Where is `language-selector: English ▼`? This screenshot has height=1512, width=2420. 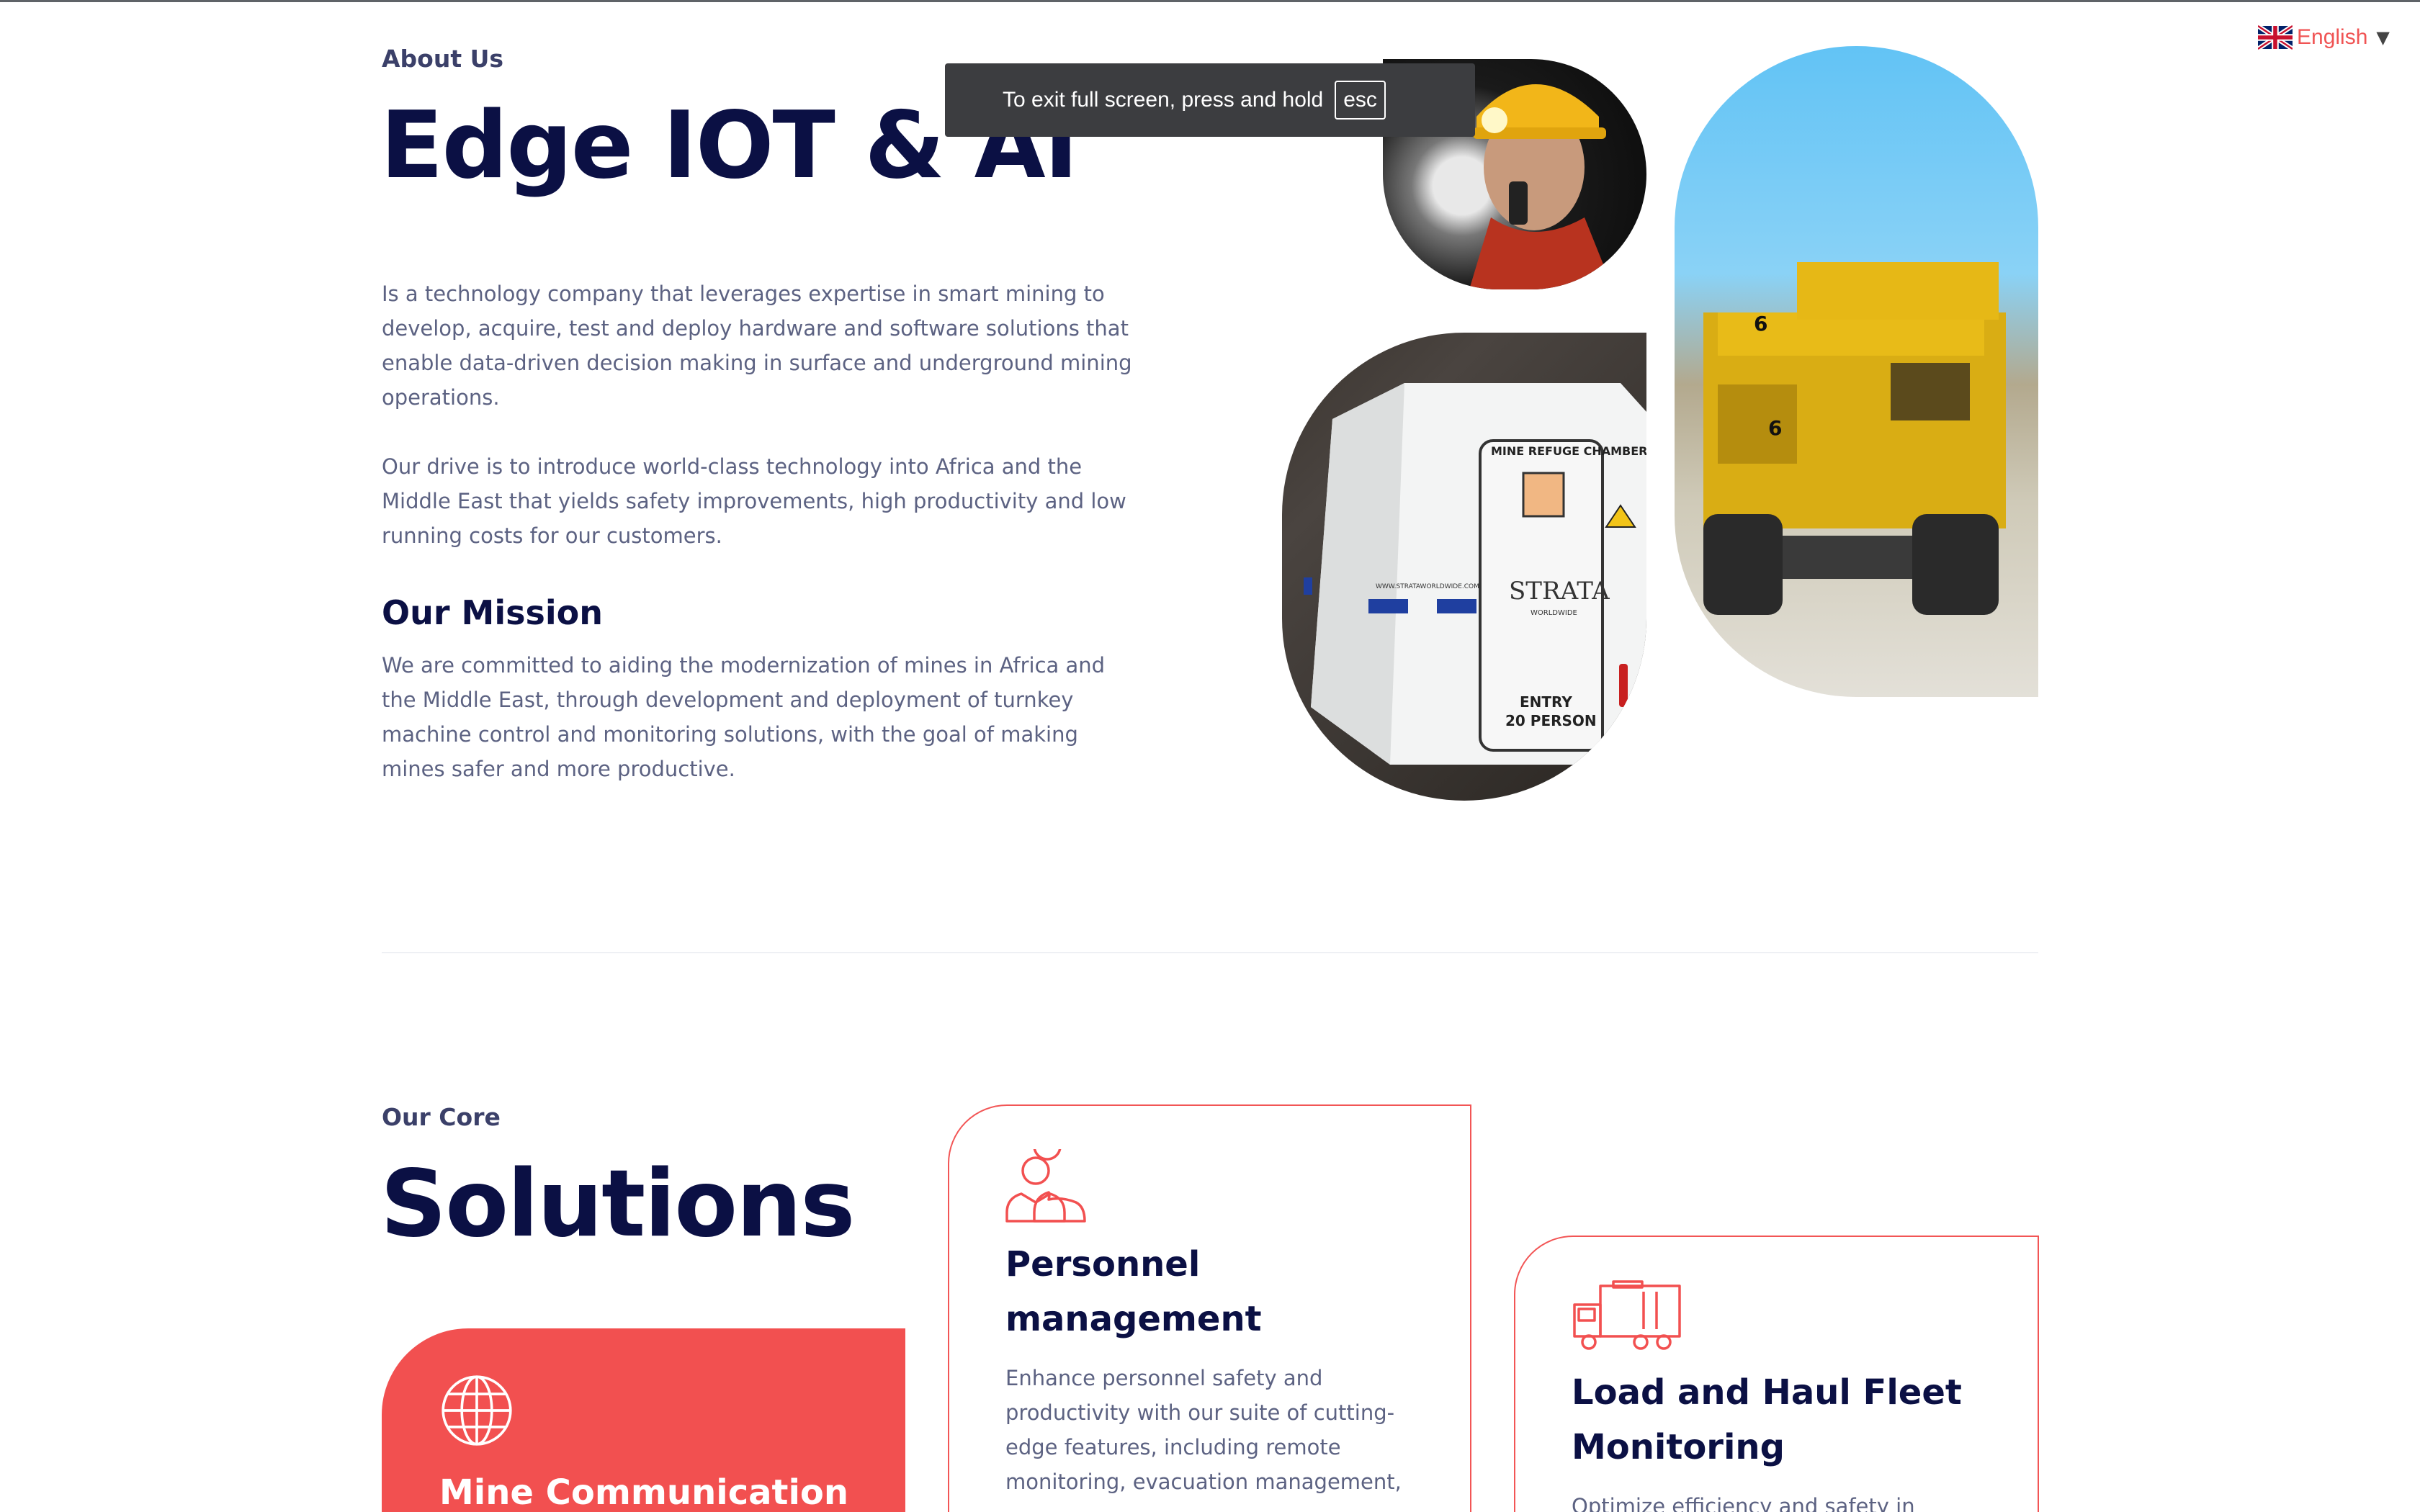 language-selector: English ▼ is located at coordinates (2324, 37).